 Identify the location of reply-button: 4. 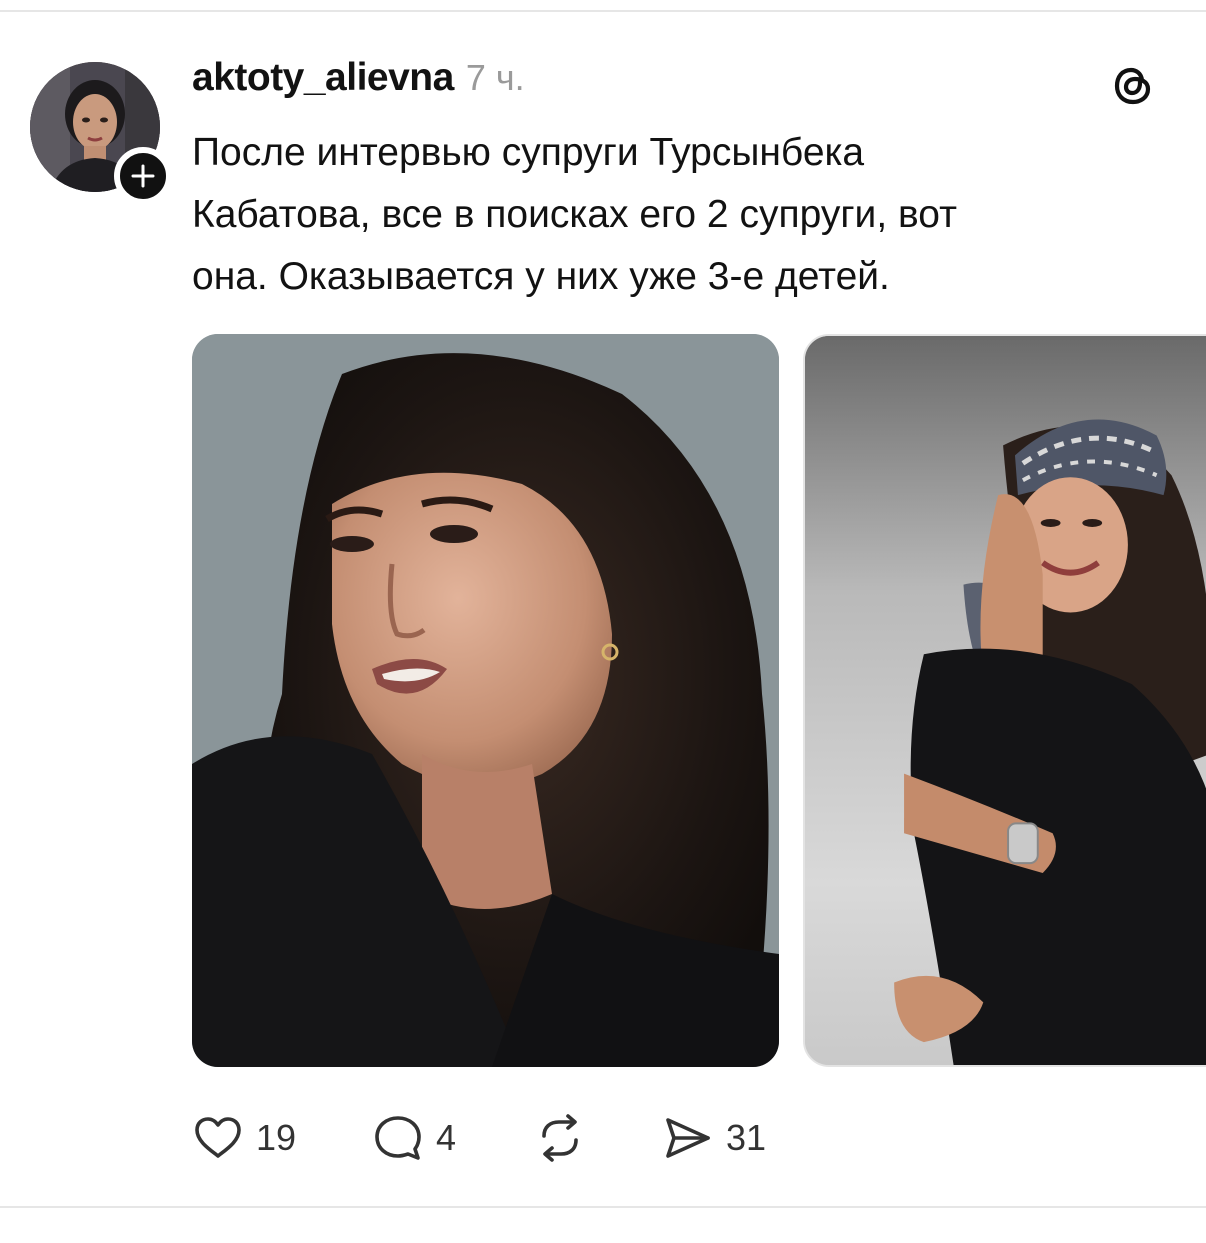
(414, 1138).